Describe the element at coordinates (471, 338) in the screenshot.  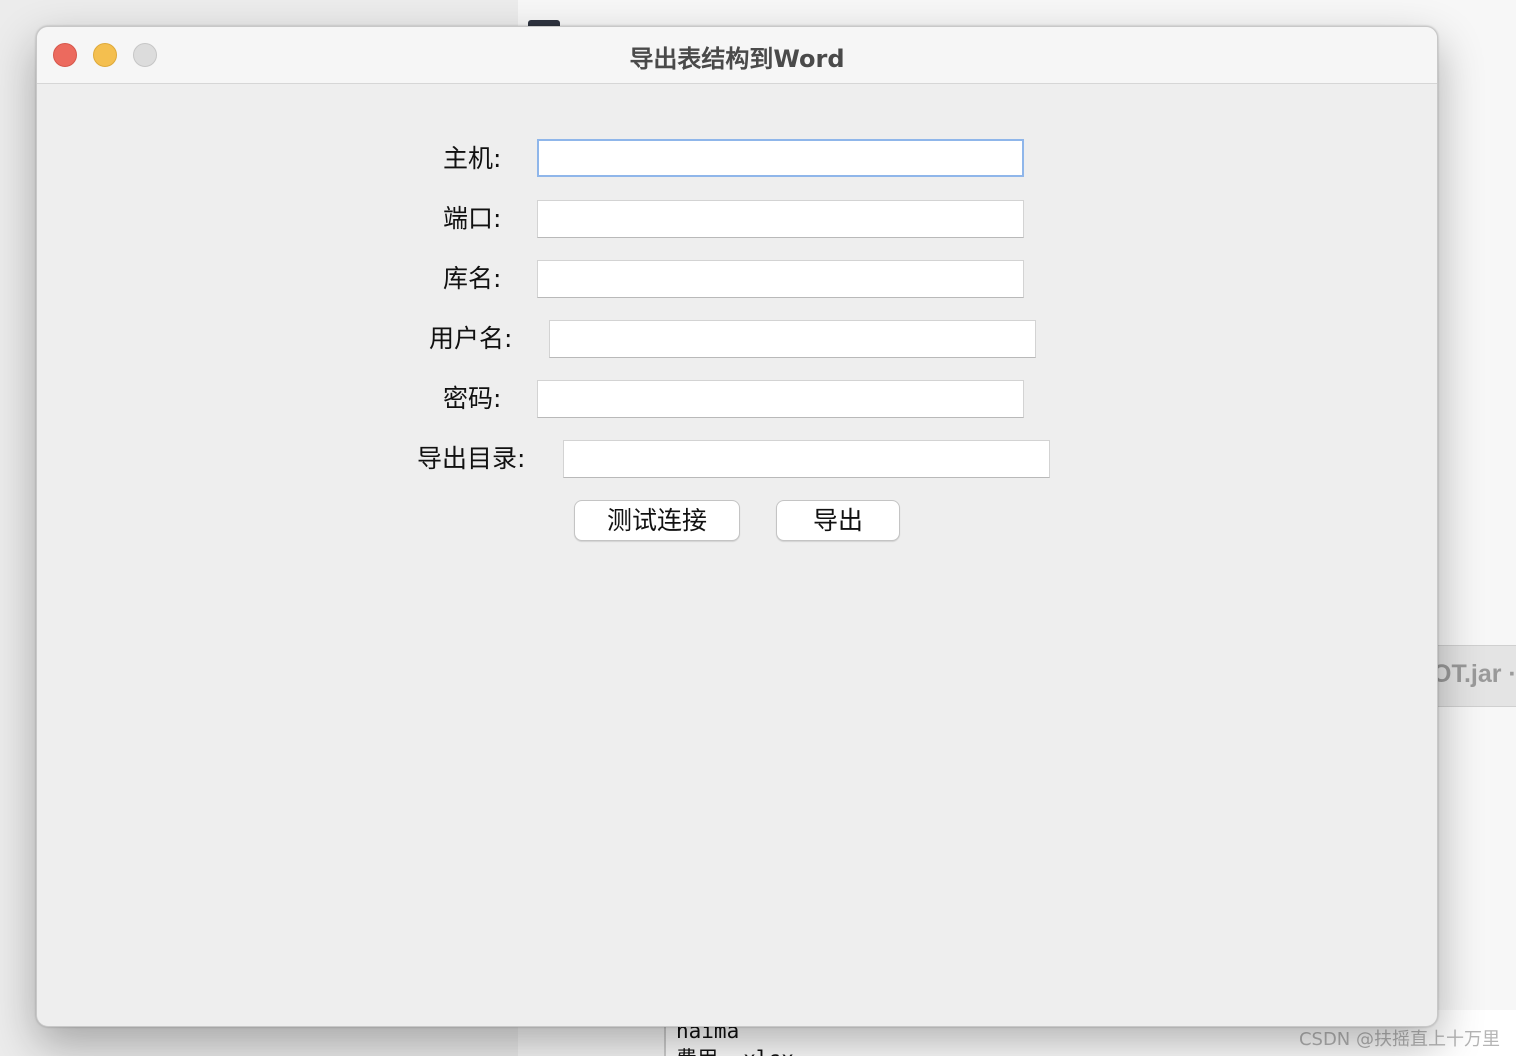
I see `username-label: 用户名:` at that location.